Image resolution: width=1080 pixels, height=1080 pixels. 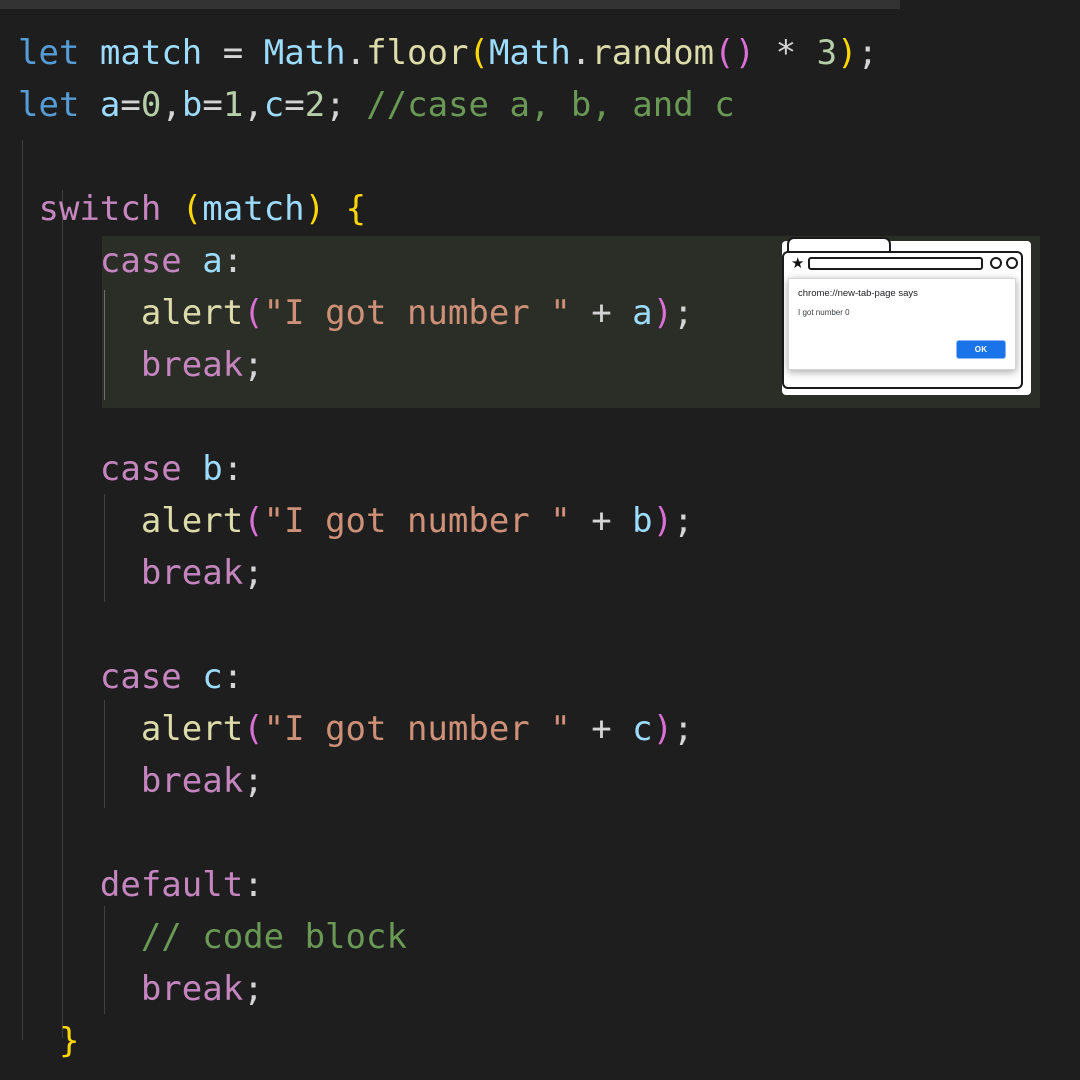 I want to click on code-token: 2, so click(x=315, y=105).